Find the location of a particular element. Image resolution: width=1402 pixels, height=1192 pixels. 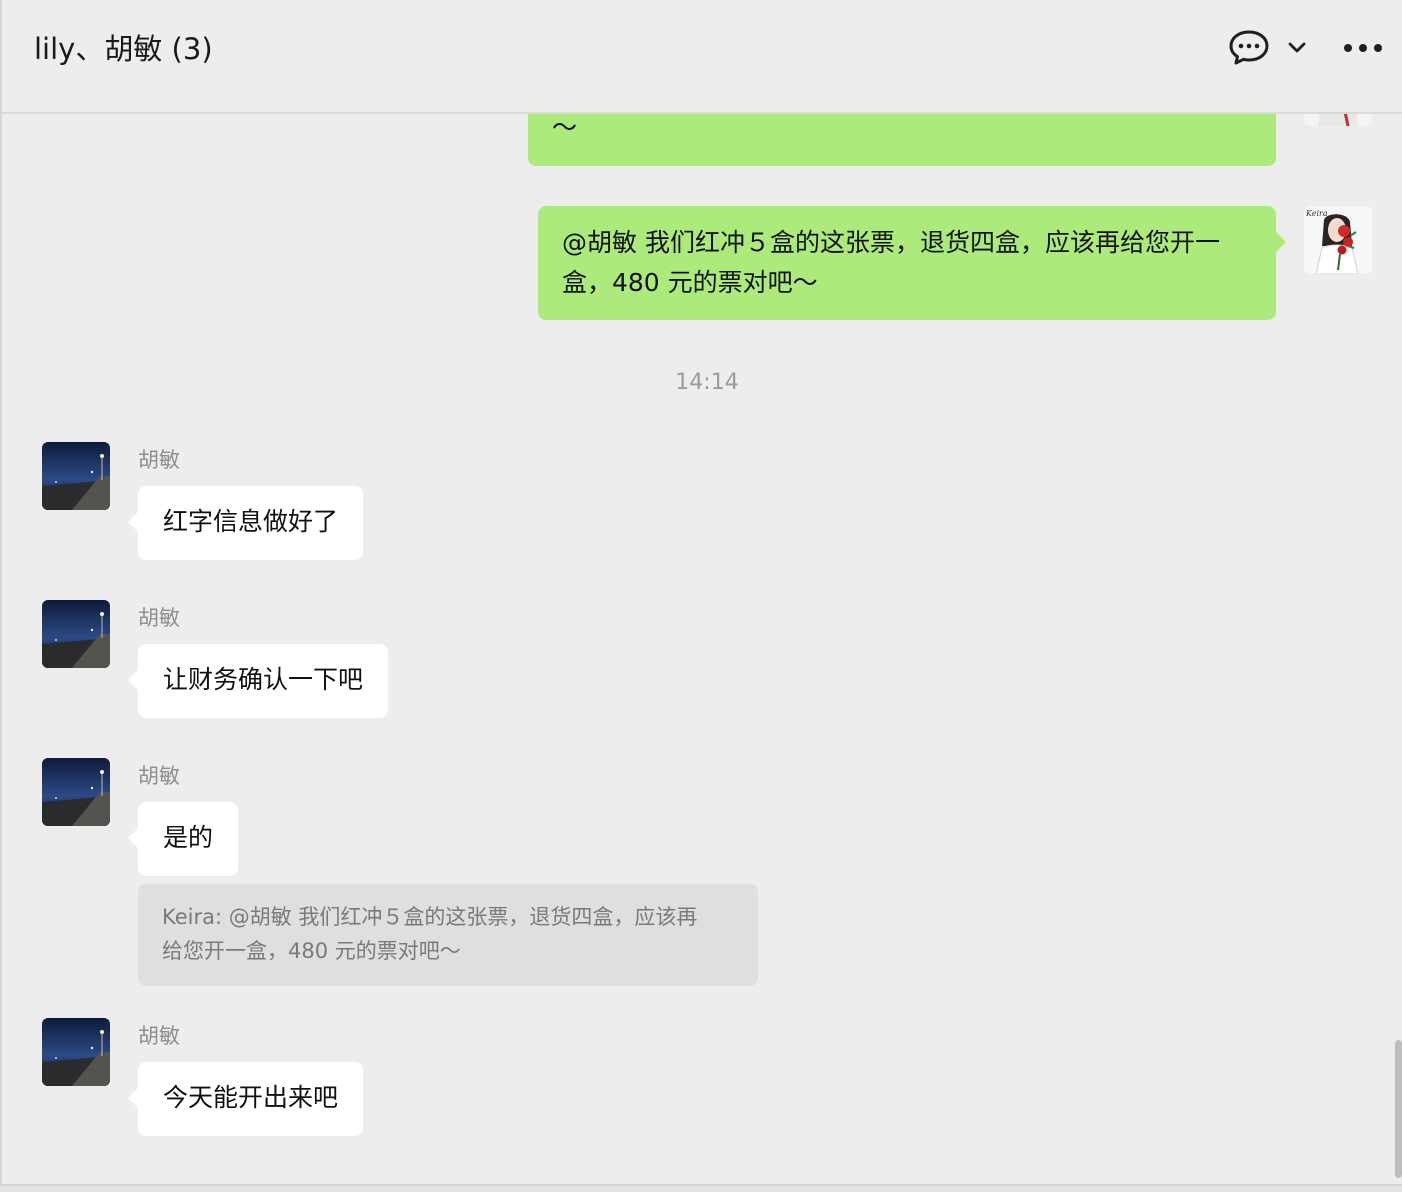

avatar-keira: Keira is located at coordinates (1338, 240).